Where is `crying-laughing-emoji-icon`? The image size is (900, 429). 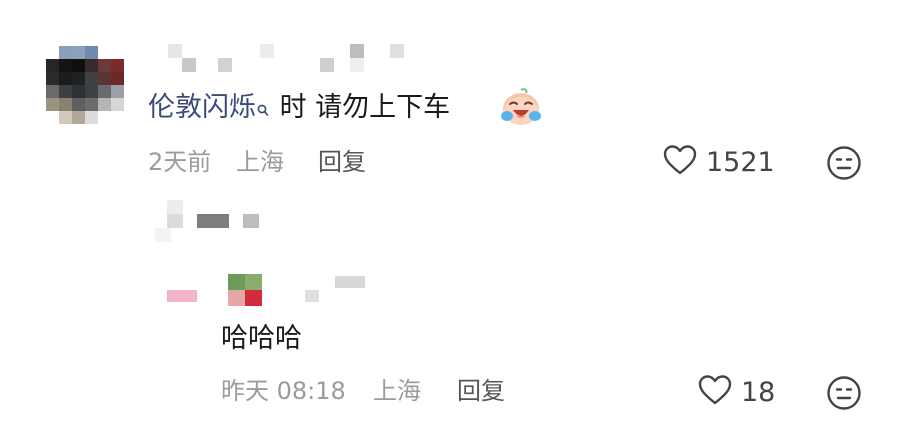
crying-laughing-emoji-icon is located at coordinates (521, 109).